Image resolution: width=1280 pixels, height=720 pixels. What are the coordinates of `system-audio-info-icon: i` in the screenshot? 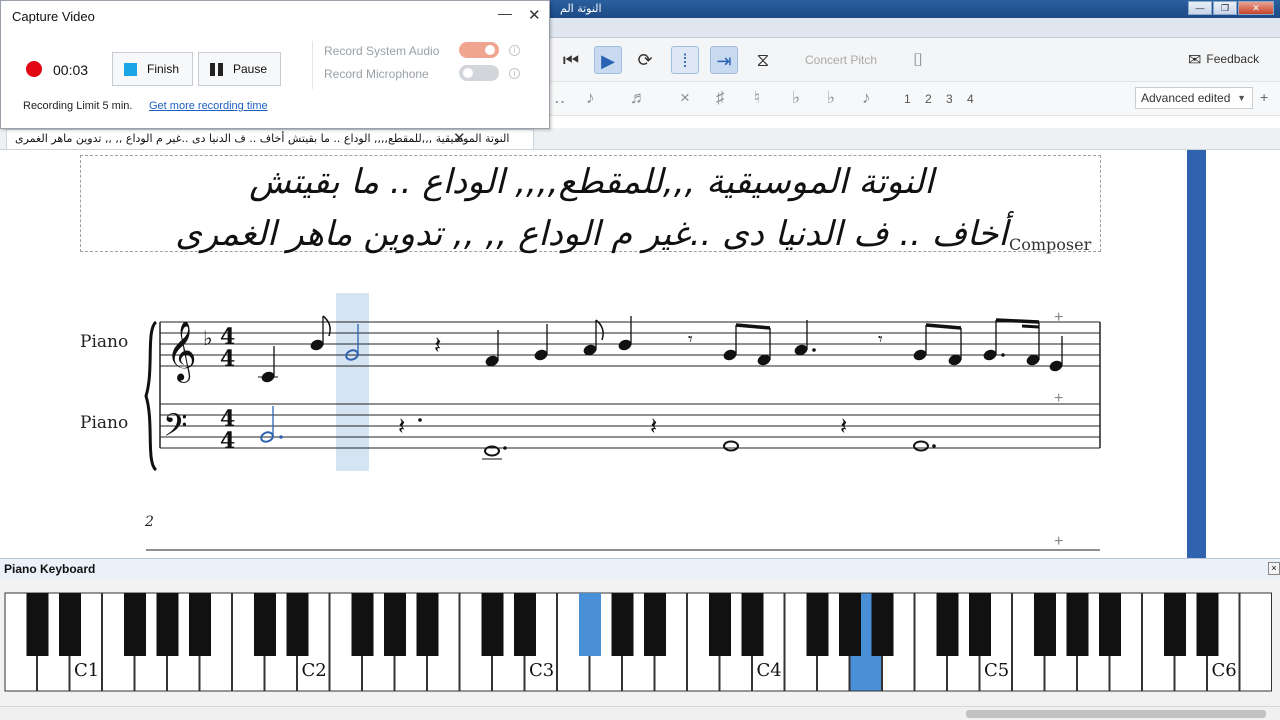 It's located at (514, 50).